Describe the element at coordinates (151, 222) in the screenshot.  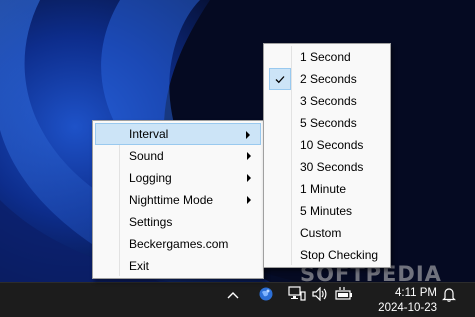
I see `menu-item-label: Settings` at that location.